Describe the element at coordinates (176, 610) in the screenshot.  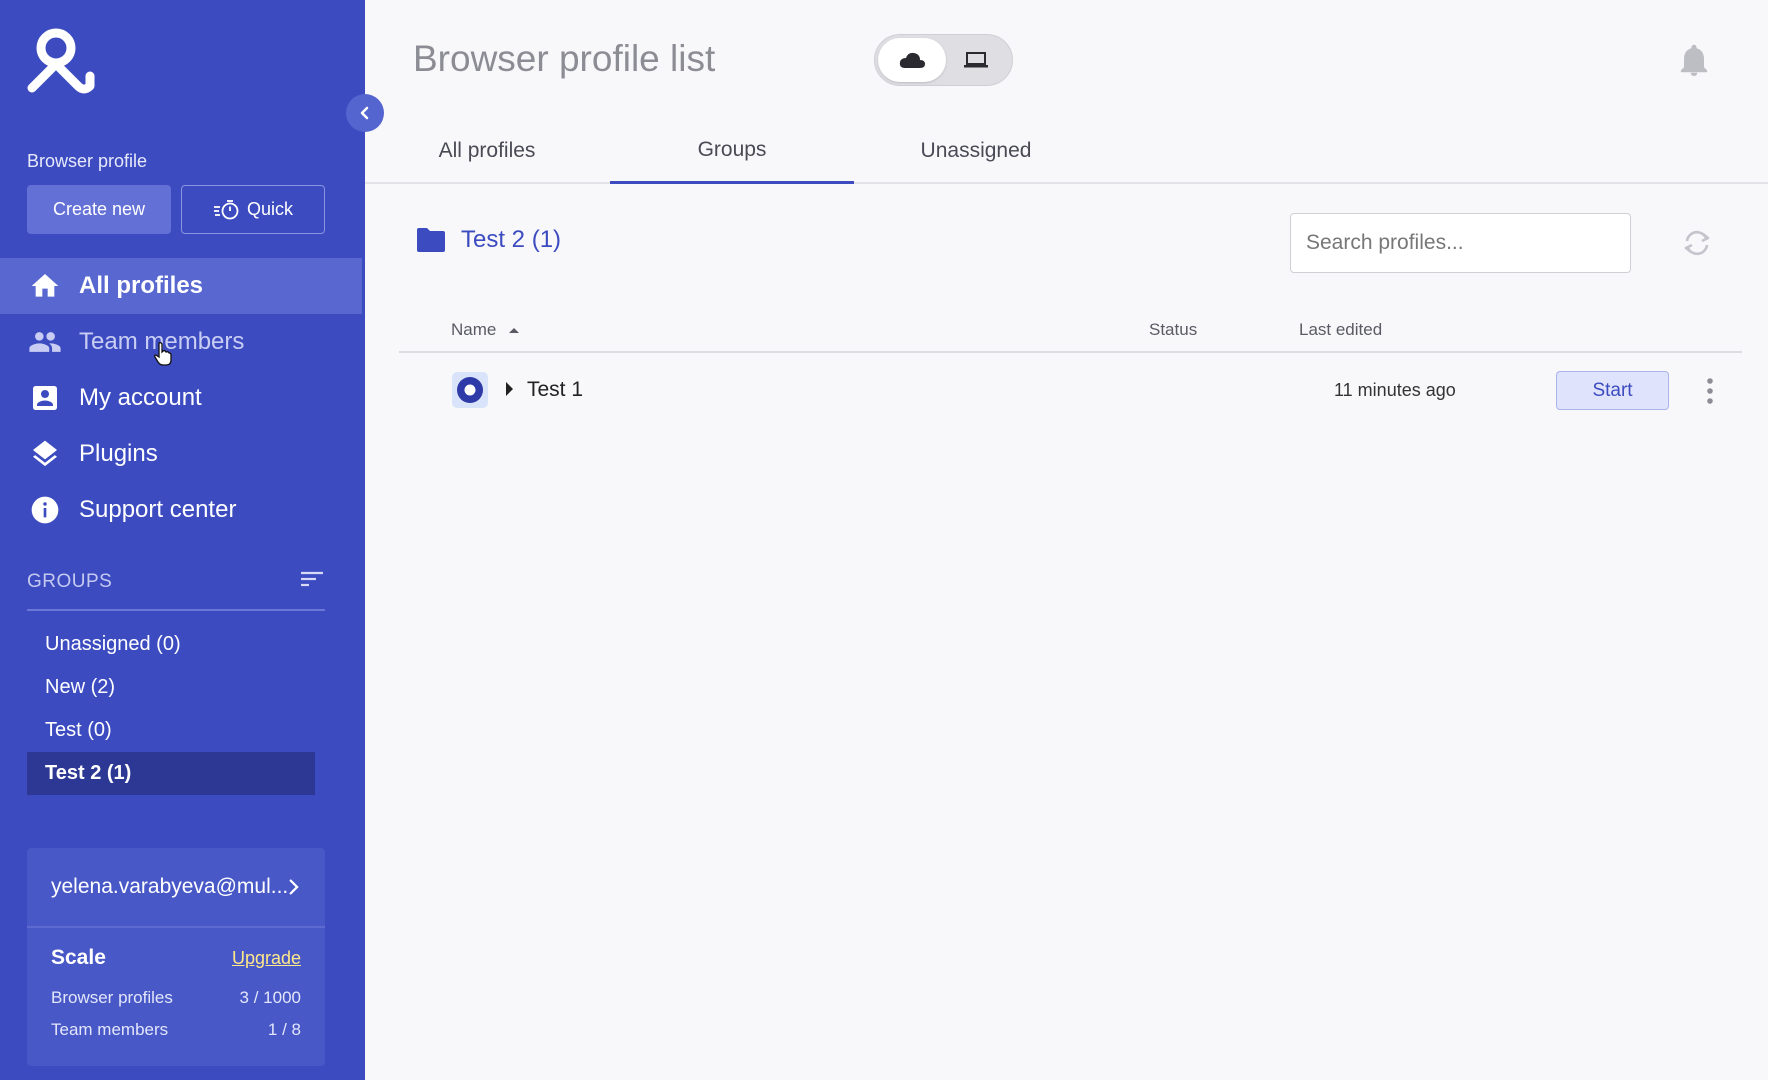
I see `groups-divider` at that location.